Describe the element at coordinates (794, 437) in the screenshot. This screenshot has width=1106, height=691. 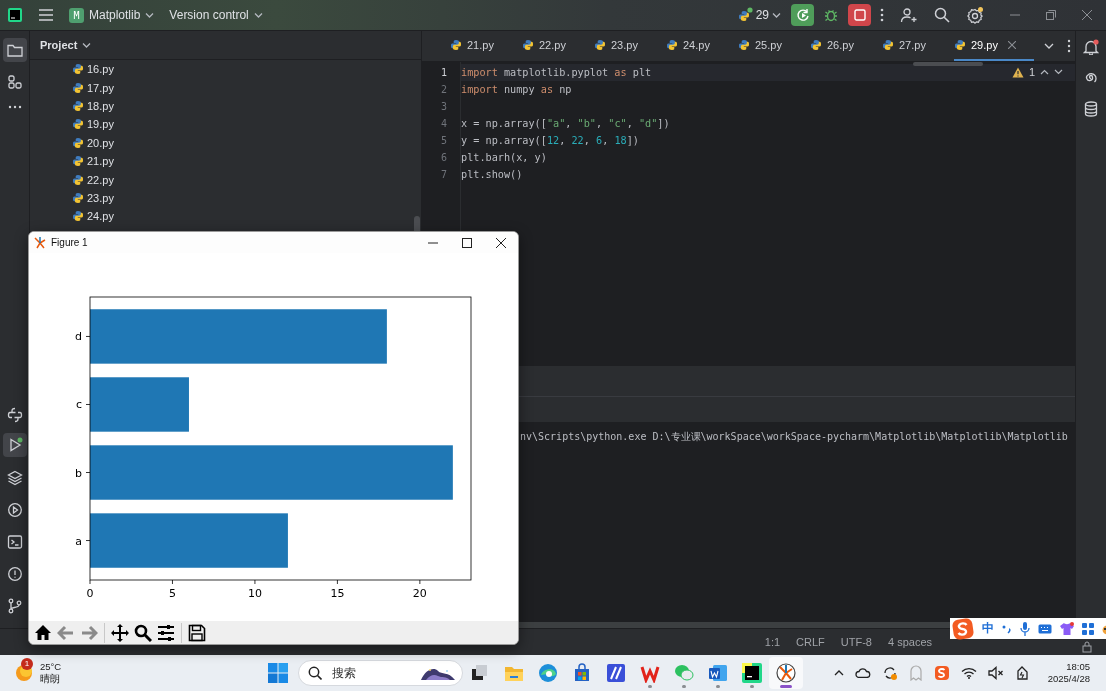
I see `console-output-line: nv\Scripts\python.exe D:\专业课\workSpace\workSpace-pycharm\Matplotlib\Matplotlib\Matplotlib` at that location.